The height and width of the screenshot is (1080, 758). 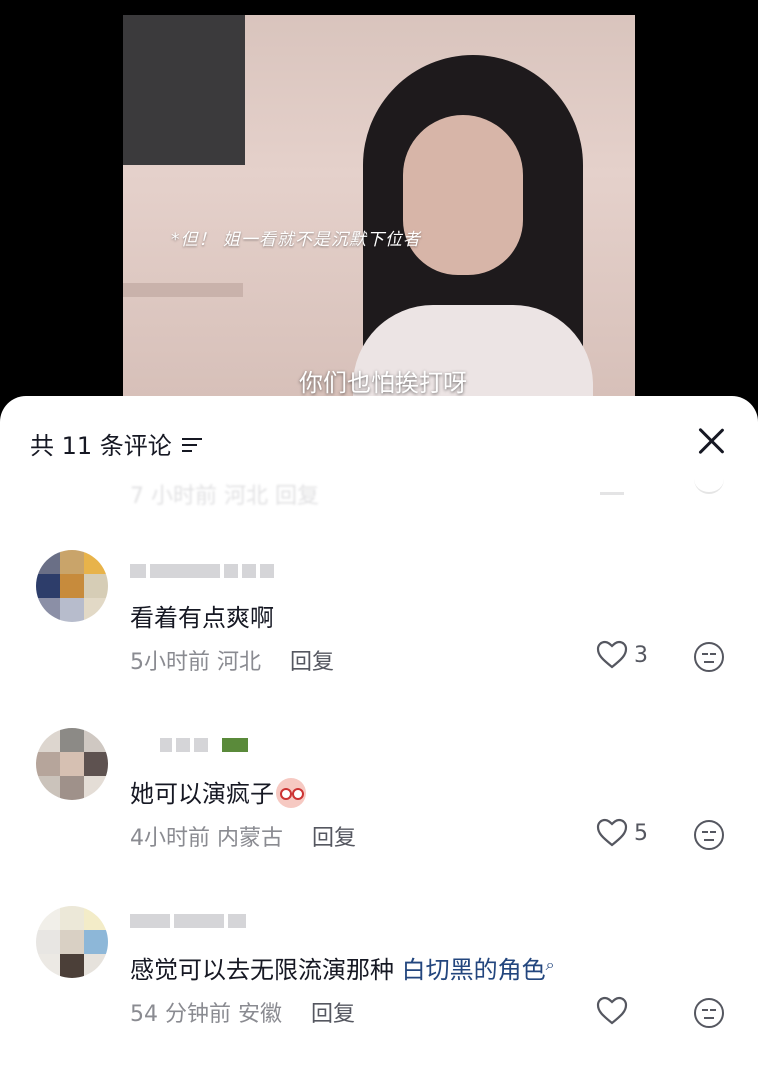 What do you see at coordinates (612, 488) in the screenshot?
I see `partial-like-icon` at bounding box center [612, 488].